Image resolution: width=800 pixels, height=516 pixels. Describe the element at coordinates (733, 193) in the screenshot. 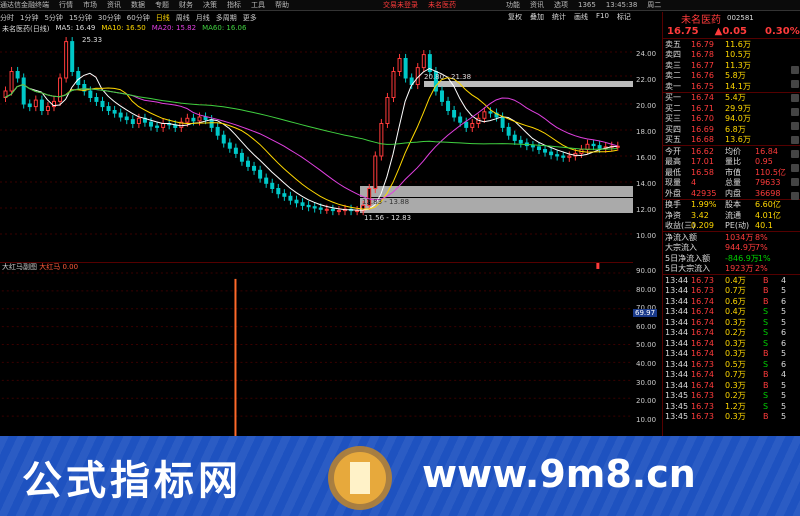

I see `stat-row-cell: 内盘` at that location.